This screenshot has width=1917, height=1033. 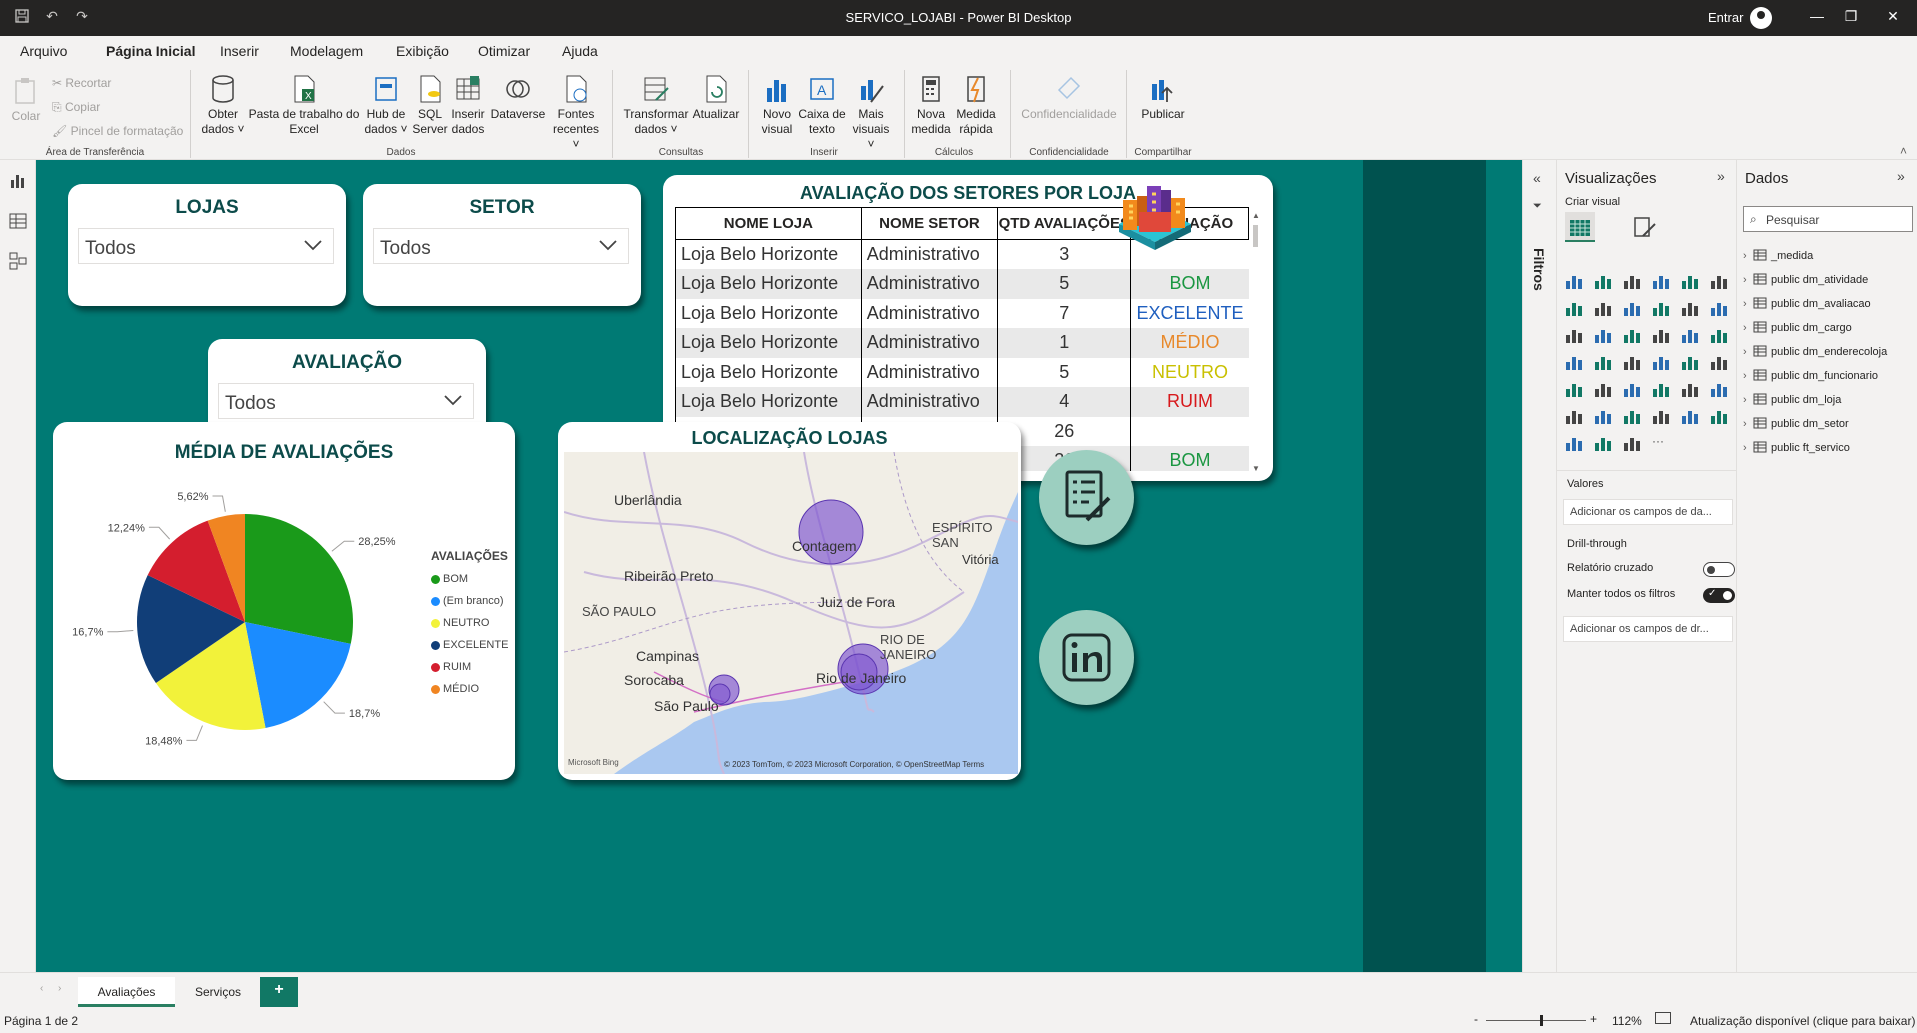 What do you see at coordinates (962, 402) in the screenshot?
I see `table-row: Loja Belo Horizonte Administrativo 4 RUIM` at bounding box center [962, 402].